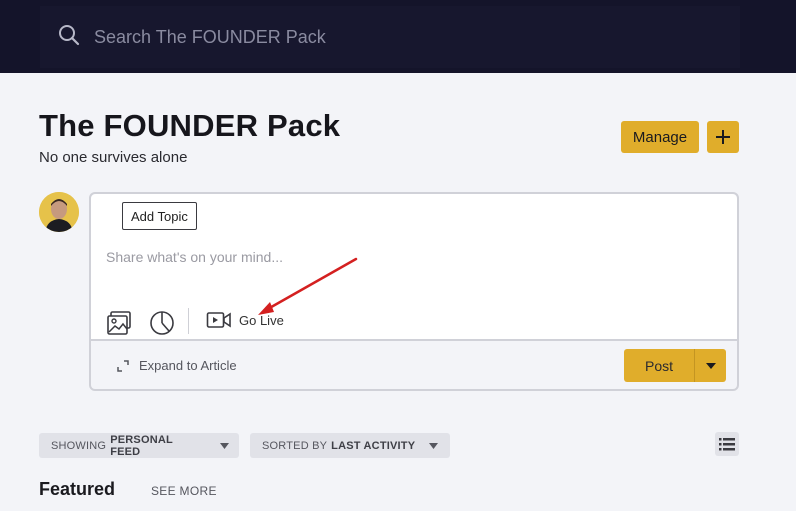 This screenshot has width=796, height=511. I want to click on page-title: The FOUNDER Pack, so click(190, 125).